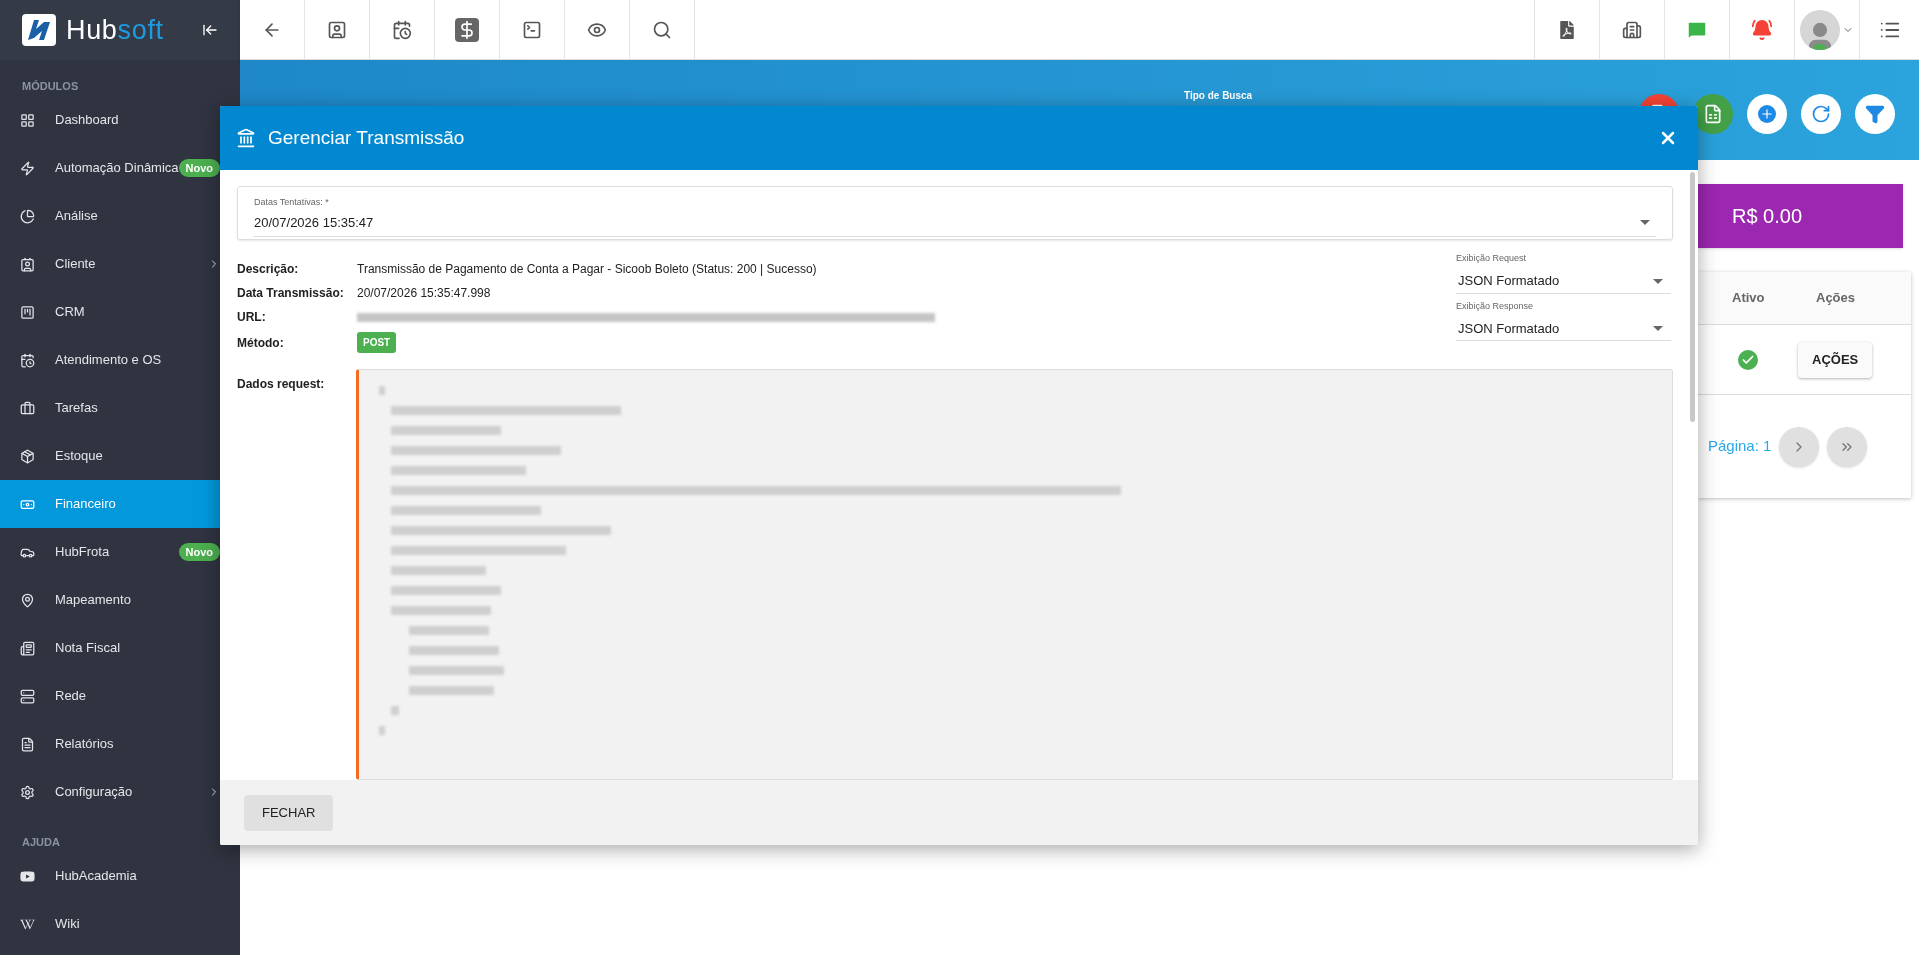 Image resolution: width=1919 pixels, height=955 pixels. What do you see at coordinates (587, 269) in the screenshot?
I see `detail-value: Transmissão de Pagamento de Conta a Pagar - Sicoob Boleto (Status: 200 | Sucesso)` at bounding box center [587, 269].